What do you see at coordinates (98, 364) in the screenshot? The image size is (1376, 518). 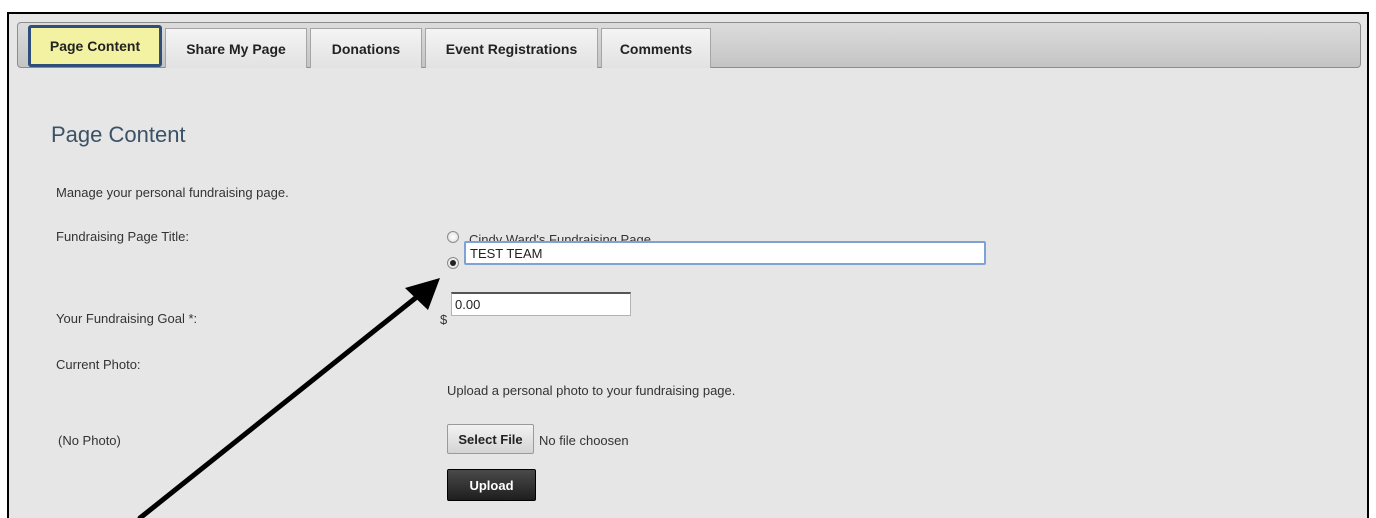 I see `current-photo-label: Current Photo:` at bounding box center [98, 364].